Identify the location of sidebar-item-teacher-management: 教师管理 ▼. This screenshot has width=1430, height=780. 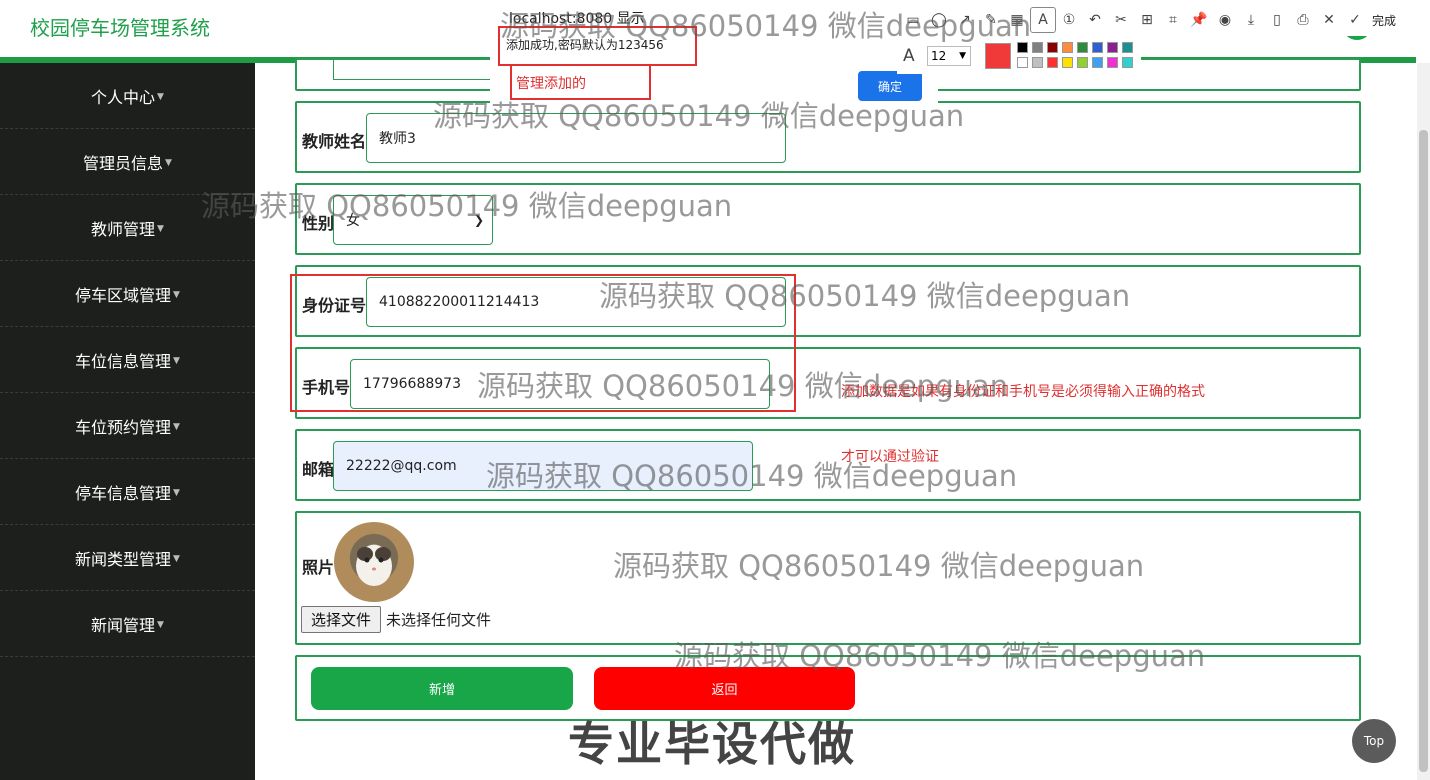
(127, 228).